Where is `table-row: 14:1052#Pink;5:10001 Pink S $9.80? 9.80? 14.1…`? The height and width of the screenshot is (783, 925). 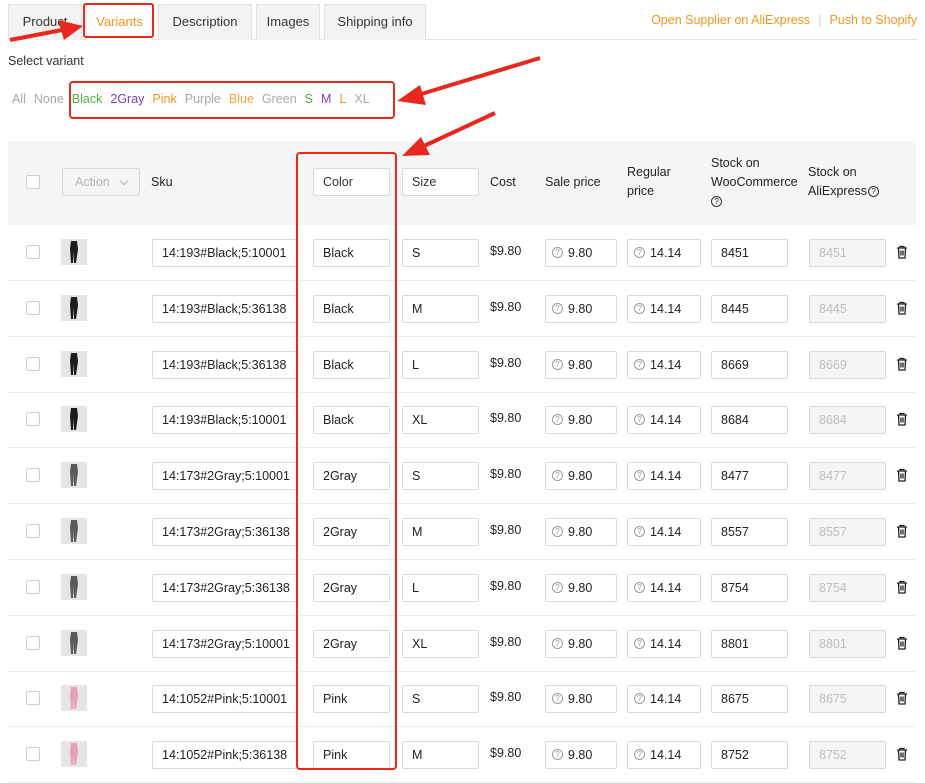
table-row: 14:1052#Pink;5:10001 Pink S $9.80? 9.80? 14.1… is located at coordinates (462, 699).